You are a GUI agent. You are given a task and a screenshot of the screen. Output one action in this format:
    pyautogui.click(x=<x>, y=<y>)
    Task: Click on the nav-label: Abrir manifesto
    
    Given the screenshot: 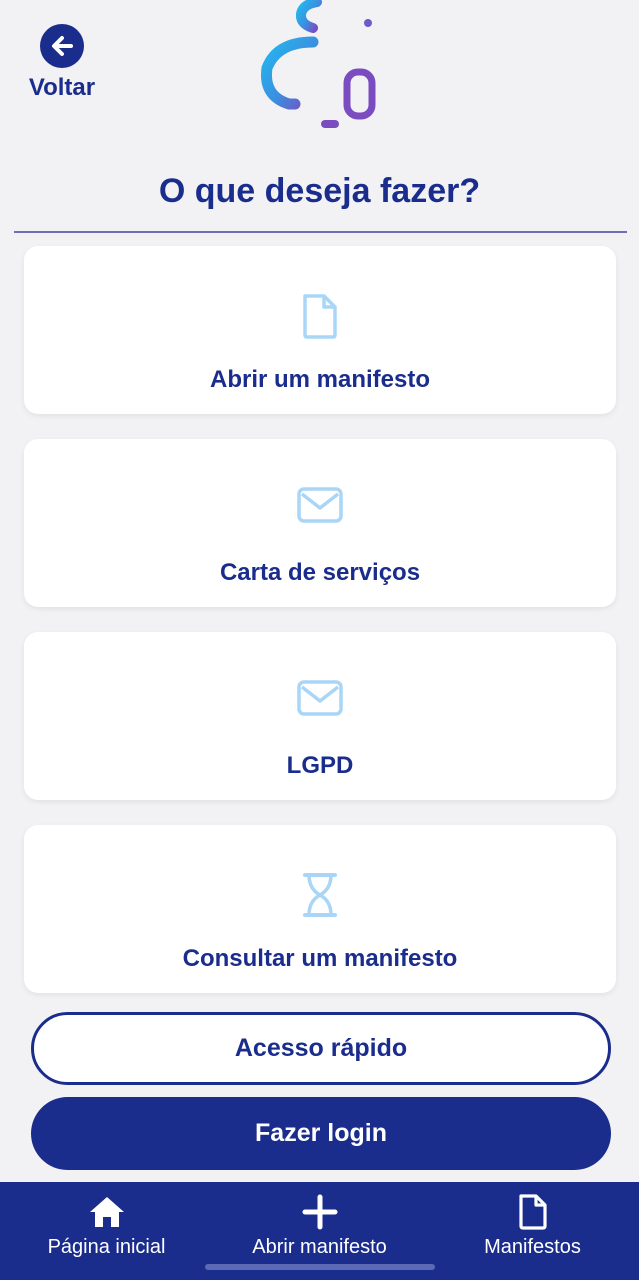 What is the action you would take?
    pyautogui.click(x=319, y=1247)
    